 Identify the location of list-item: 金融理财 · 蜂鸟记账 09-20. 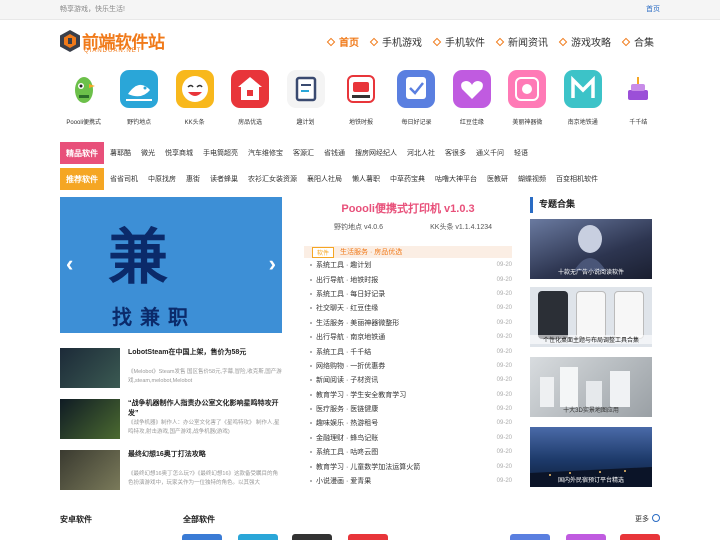
(408, 438).